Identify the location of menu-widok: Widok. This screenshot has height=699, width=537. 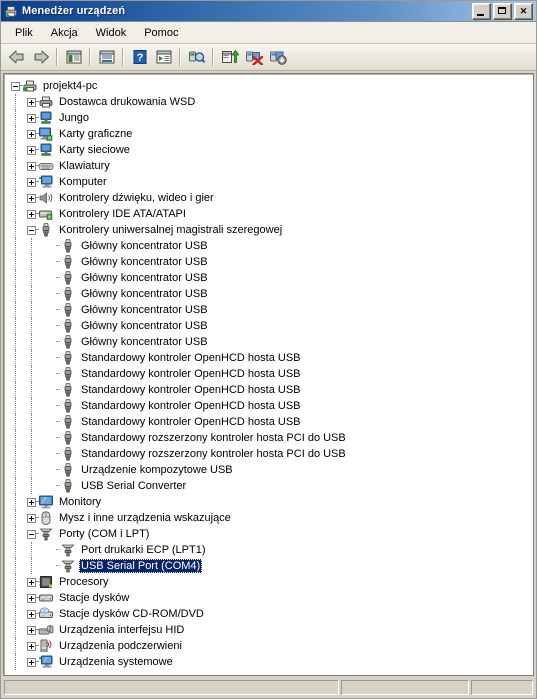
(111, 33).